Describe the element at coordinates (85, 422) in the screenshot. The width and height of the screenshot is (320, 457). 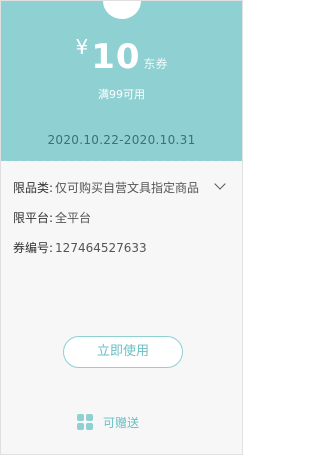
I see `grid-icon` at that location.